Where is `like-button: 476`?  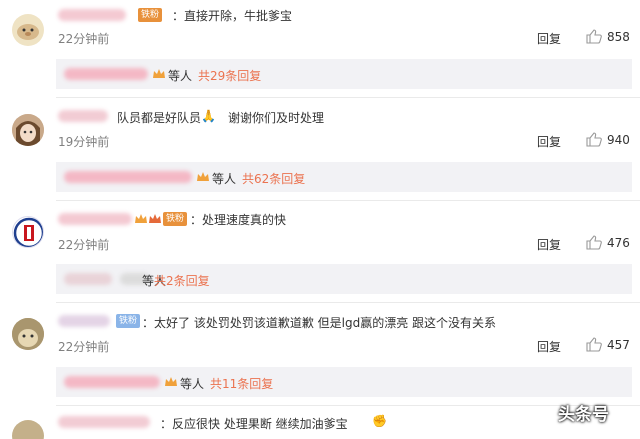 like-button: 476 is located at coordinates (608, 242).